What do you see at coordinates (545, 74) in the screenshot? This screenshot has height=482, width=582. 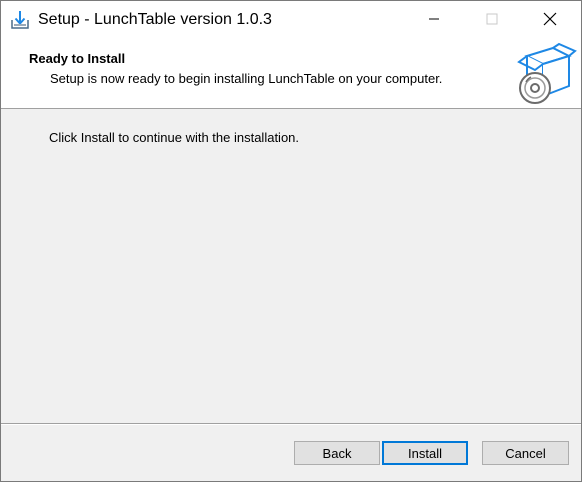 I see `box-disc-icon` at bounding box center [545, 74].